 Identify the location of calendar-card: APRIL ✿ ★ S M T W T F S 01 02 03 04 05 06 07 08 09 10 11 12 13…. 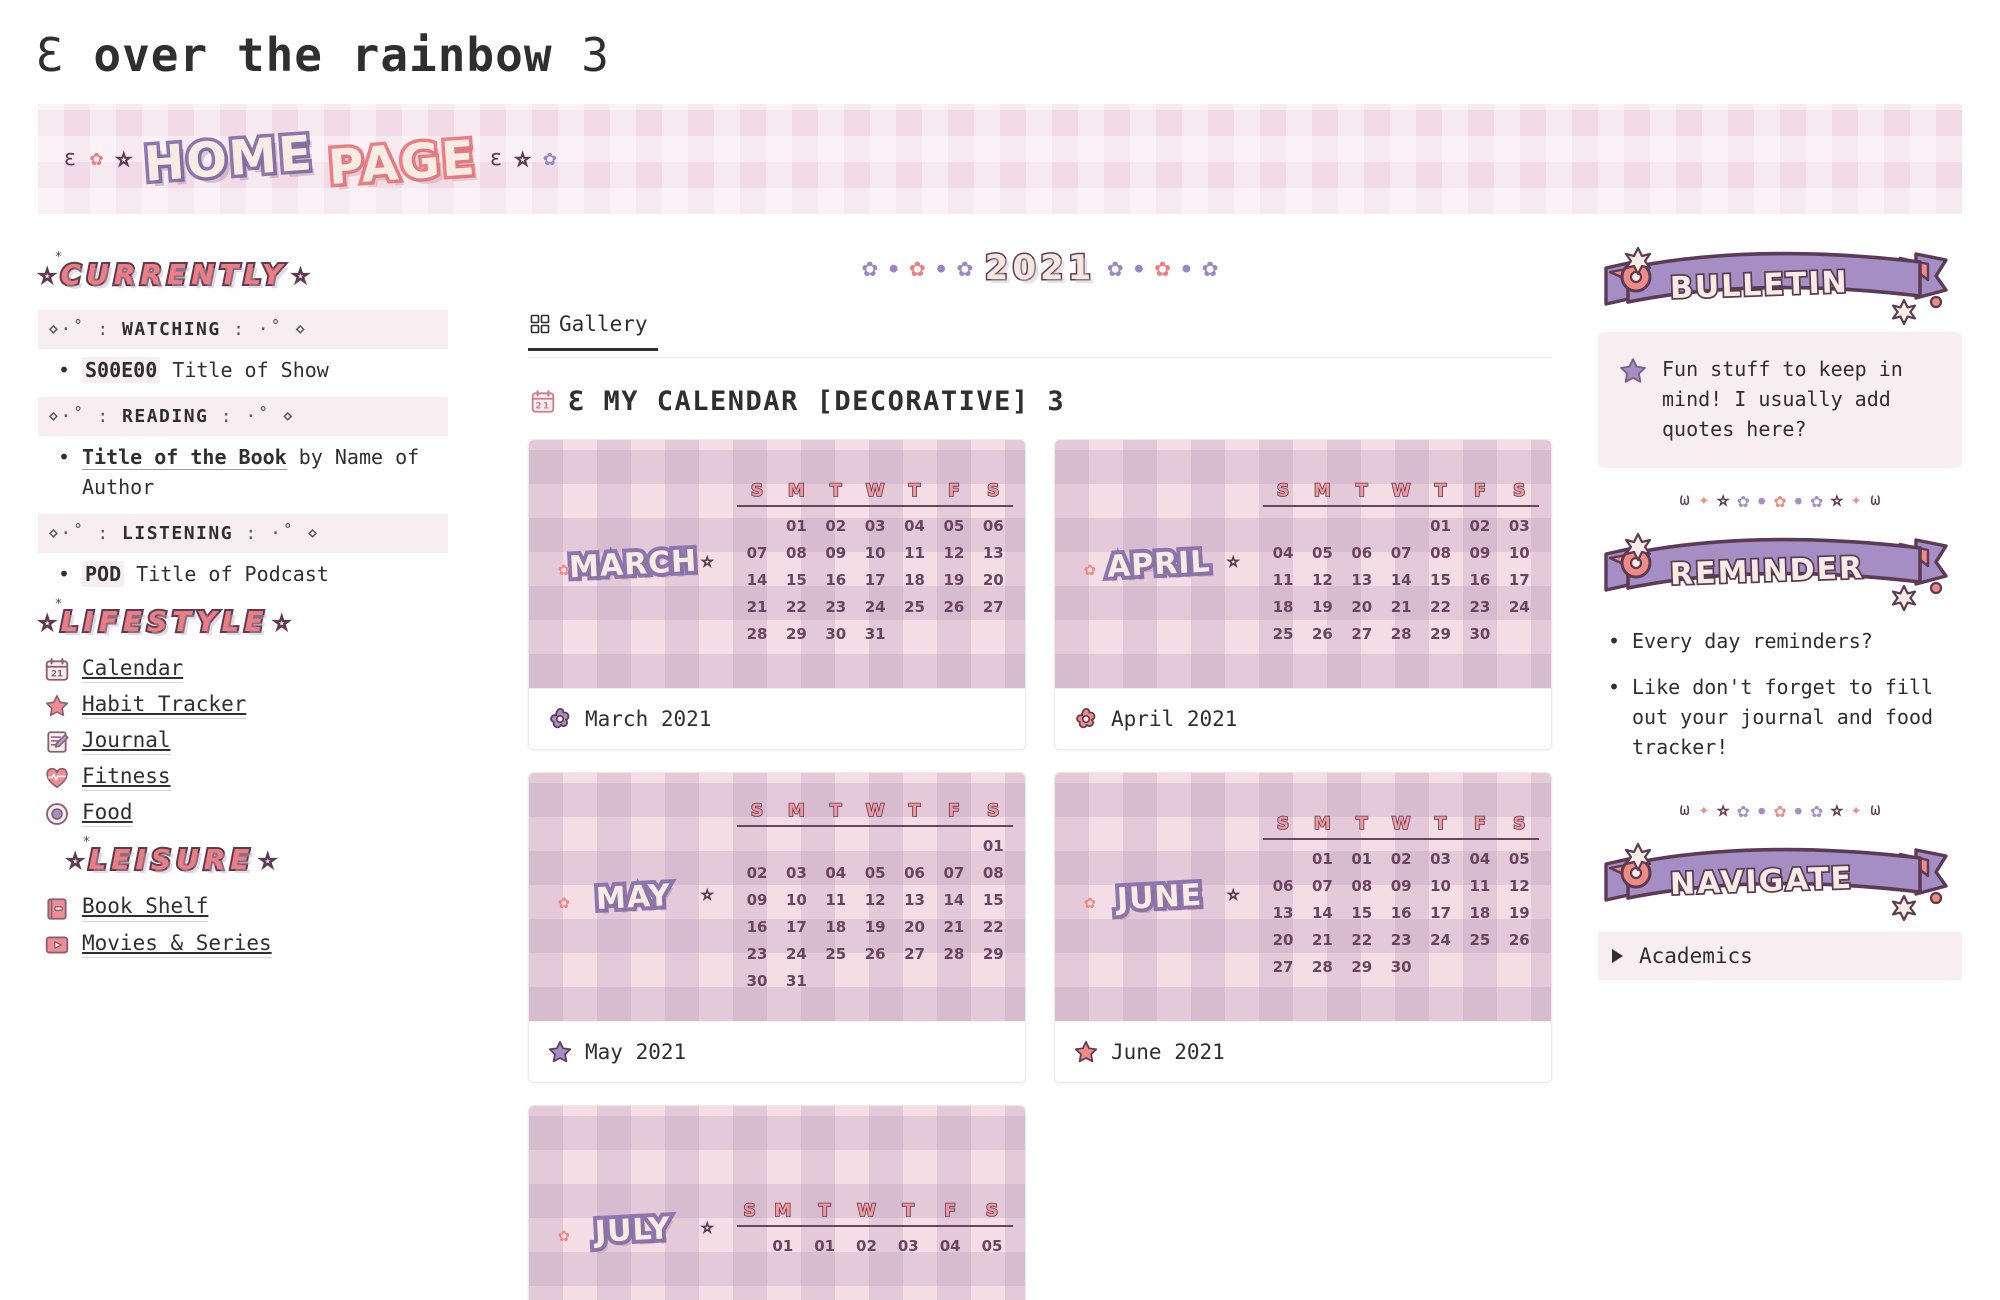
(1303, 594).